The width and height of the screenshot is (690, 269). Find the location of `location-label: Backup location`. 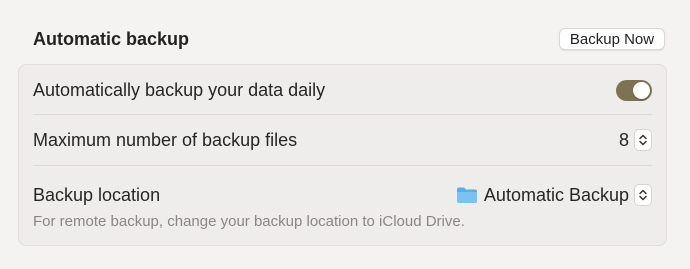

location-label: Backup location is located at coordinates (97, 194).